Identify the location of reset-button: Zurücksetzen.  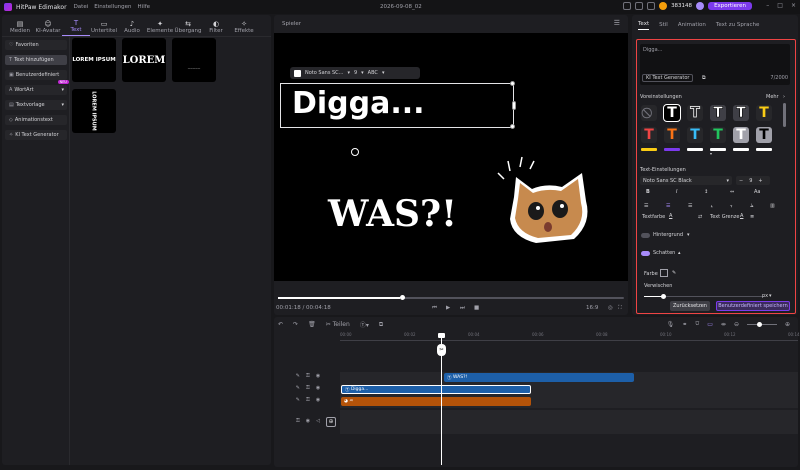
(690, 306).